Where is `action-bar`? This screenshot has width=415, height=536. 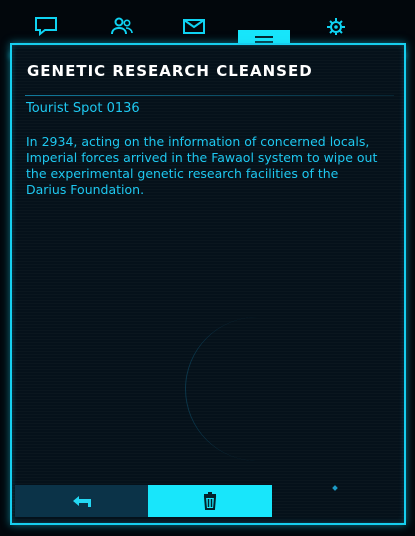 action-bar is located at coordinates (210, 503).